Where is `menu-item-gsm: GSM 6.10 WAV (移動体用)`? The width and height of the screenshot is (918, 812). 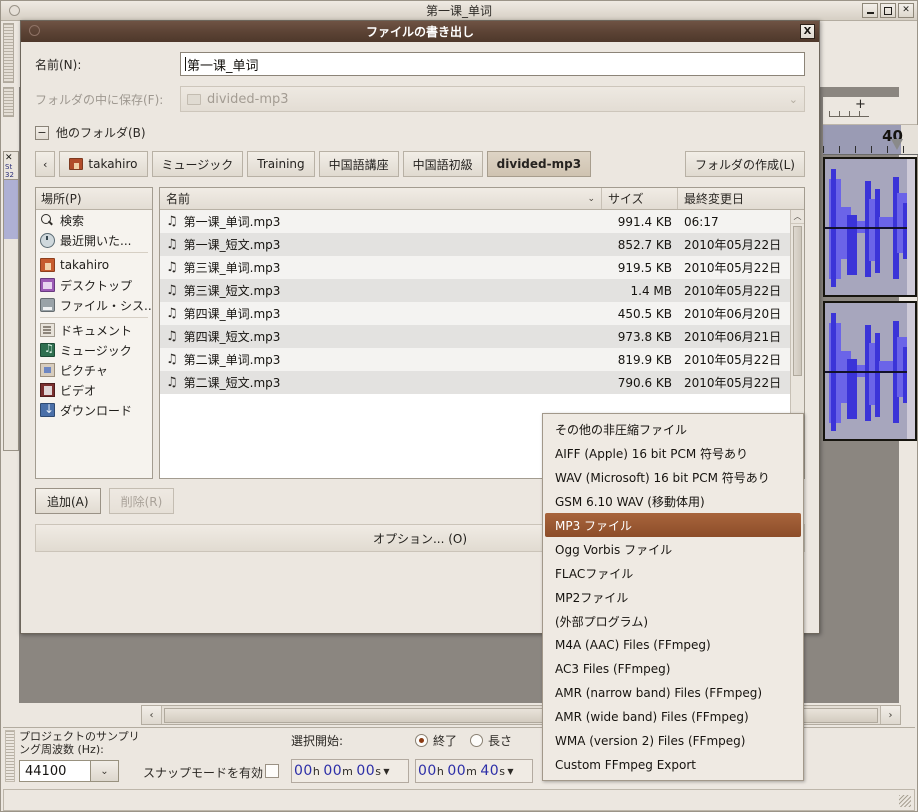
menu-item-gsm: GSM 6.10 WAV (移動体用) is located at coordinates (673, 501).